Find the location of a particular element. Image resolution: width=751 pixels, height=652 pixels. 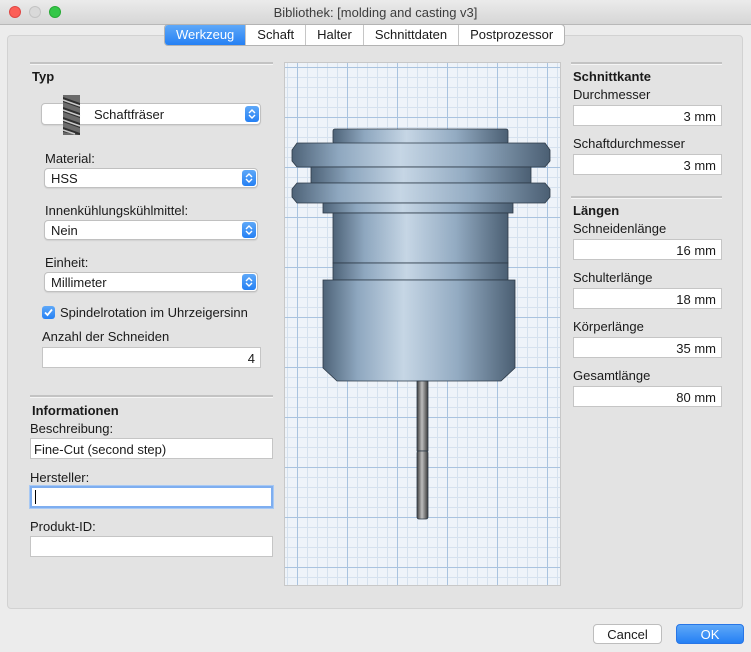

diameter-input: 3 mm is located at coordinates (647, 115).